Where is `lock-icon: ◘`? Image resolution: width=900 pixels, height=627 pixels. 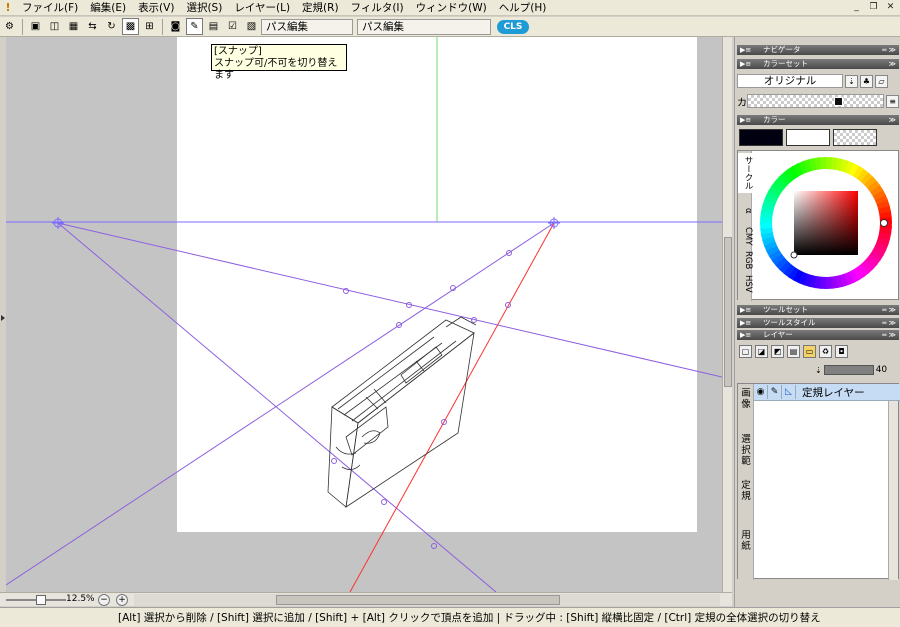
lock-icon: ◘ is located at coordinates (841, 351).